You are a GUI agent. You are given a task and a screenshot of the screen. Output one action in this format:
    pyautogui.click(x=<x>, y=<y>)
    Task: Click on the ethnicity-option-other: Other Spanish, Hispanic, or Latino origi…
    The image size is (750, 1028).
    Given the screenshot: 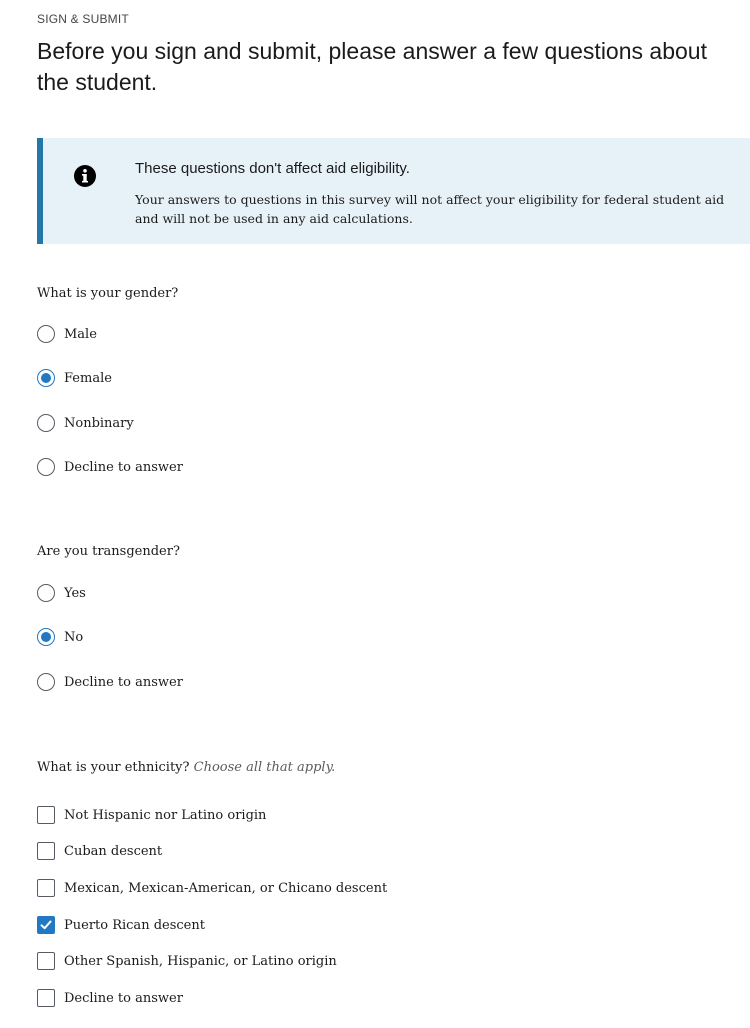 What is the action you would take?
    pyautogui.click(x=187, y=961)
    